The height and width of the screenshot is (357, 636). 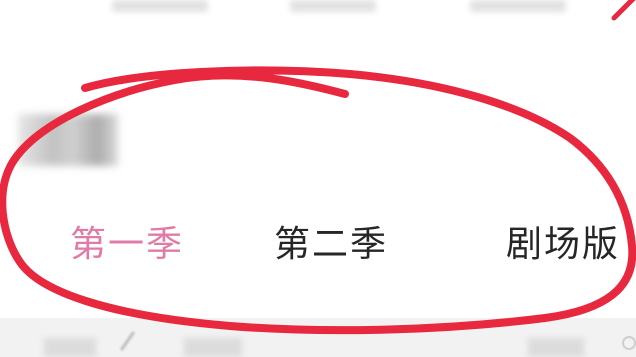 I want to click on tab-season-2: 第二季, so click(x=331, y=245).